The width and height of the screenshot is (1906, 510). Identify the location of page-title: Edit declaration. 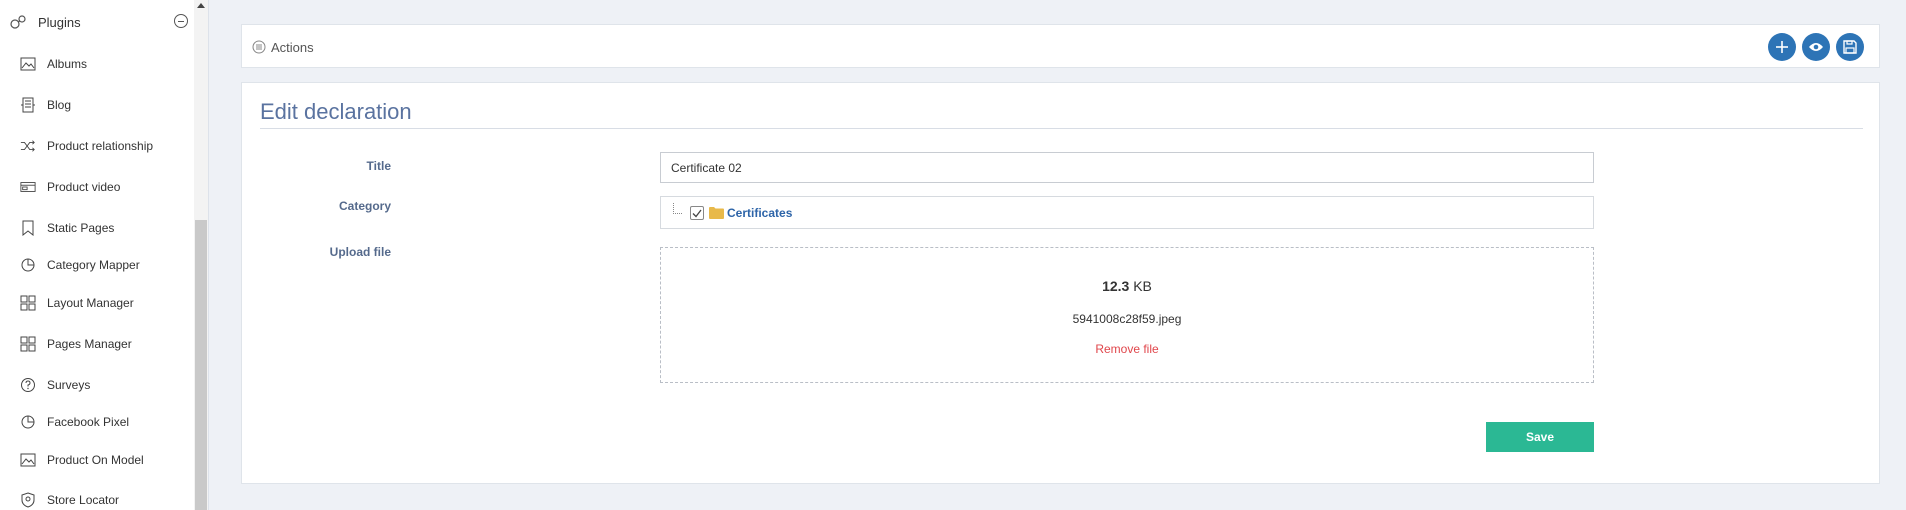
(336, 111).